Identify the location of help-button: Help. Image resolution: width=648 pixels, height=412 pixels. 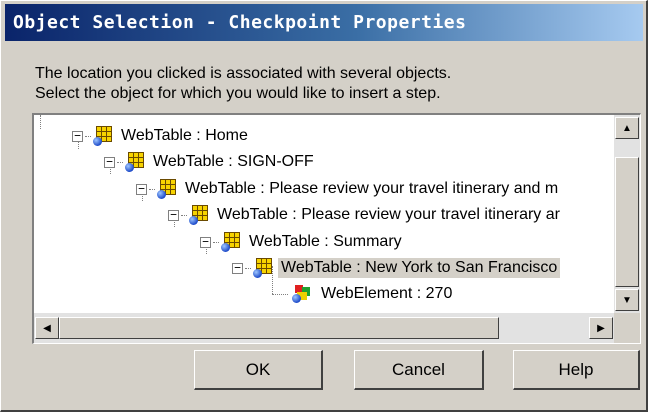
(576, 370).